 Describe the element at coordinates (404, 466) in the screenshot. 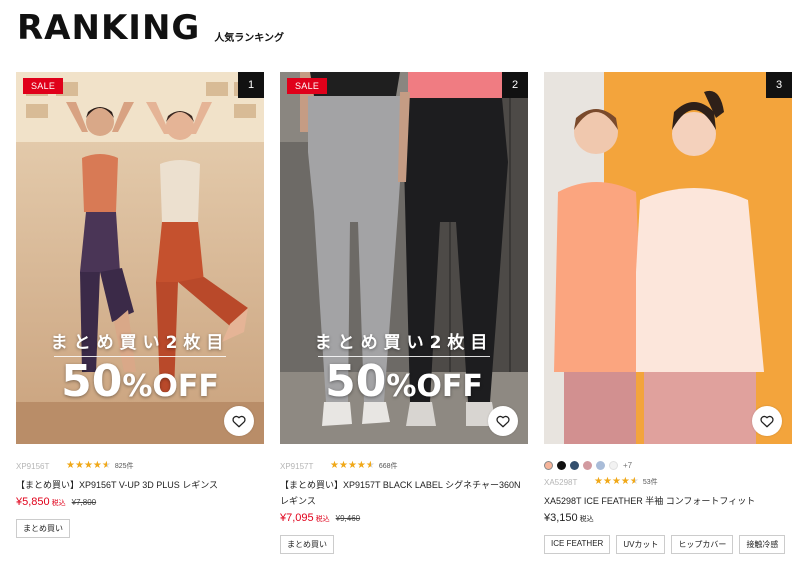

I see `product-meta: XP9157T ★ ★ ★ ★ ★ 668件` at that location.